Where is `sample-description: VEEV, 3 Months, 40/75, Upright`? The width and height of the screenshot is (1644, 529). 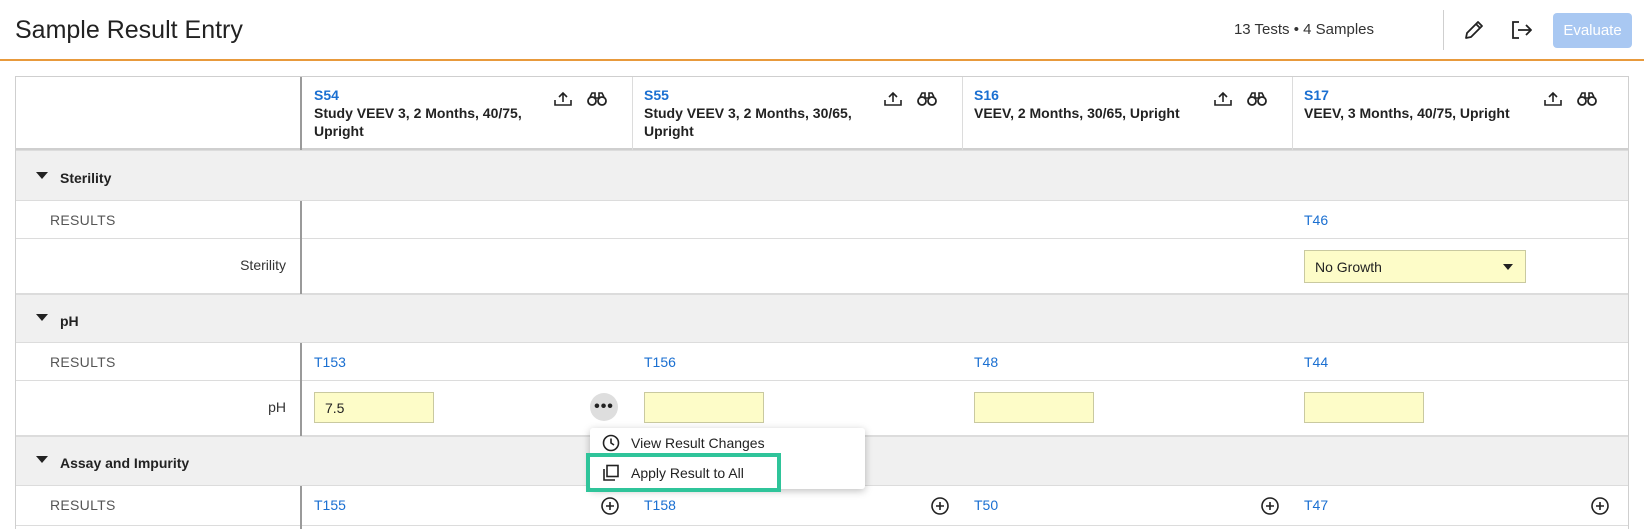
sample-description: VEEV, 3 Months, 40/75, Upright is located at coordinates (1407, 113).